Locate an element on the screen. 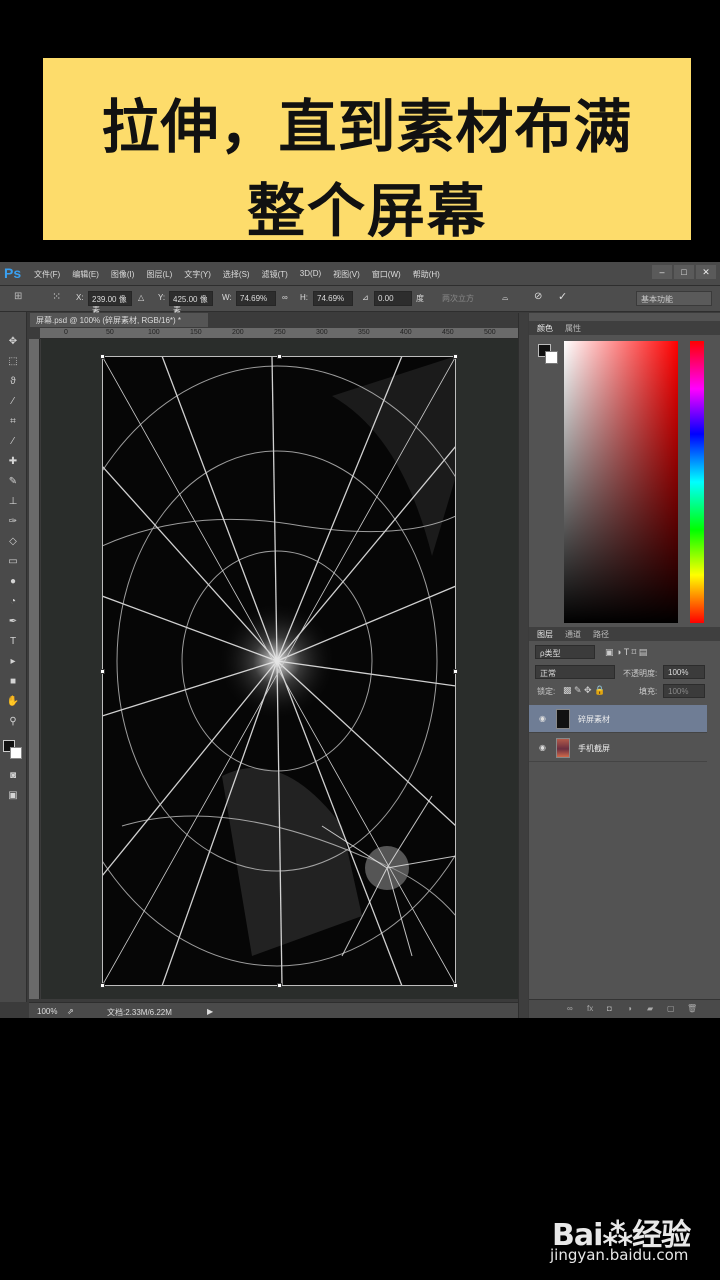  new-group-icon: ▰ is located at coordinates (650, 1008).